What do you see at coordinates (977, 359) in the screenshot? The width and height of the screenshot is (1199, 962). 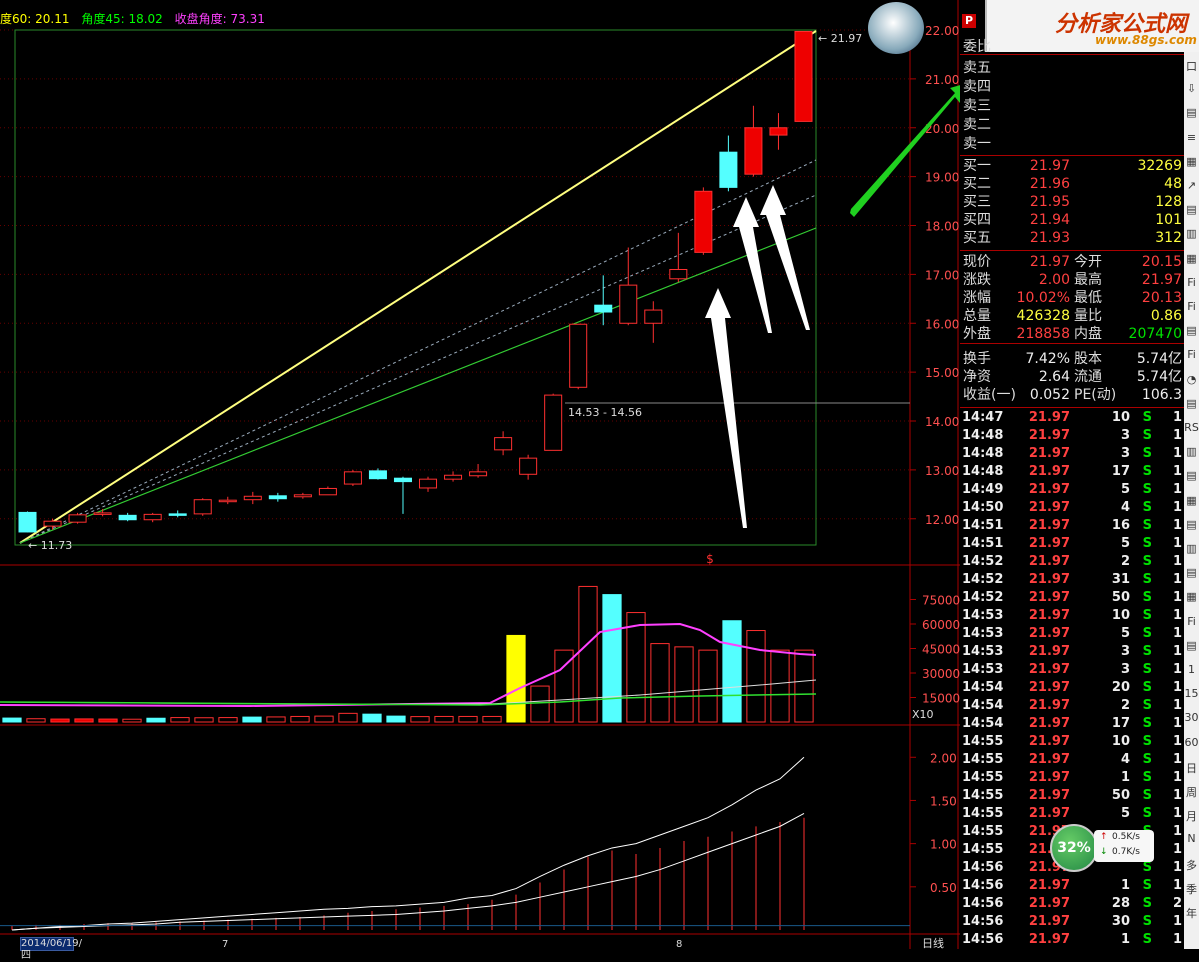 I see `stat-label: 换手` at bounding box center [977, 359].